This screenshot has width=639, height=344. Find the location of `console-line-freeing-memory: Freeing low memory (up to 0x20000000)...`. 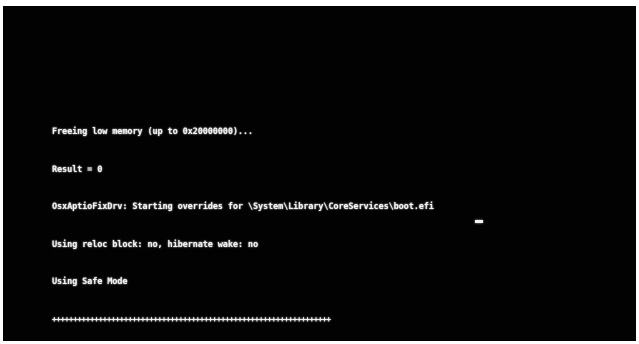

console-line-freeing-memory: Freeing low memory (up to 0x20000000)... is located at coordinates (152, 132).